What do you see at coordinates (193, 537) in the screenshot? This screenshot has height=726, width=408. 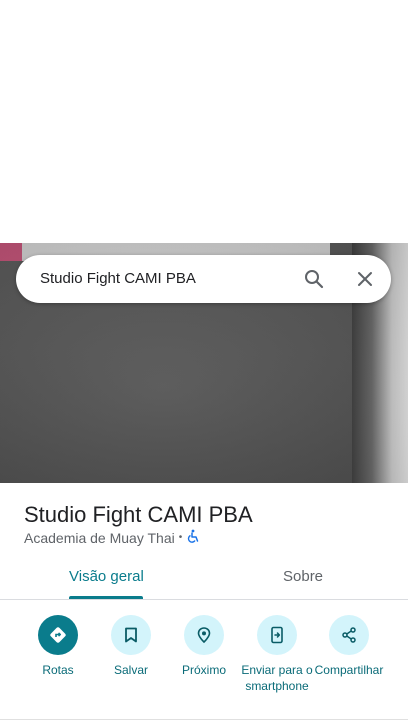 I see `wheelchair-icon` at bounding box center [193, 537].